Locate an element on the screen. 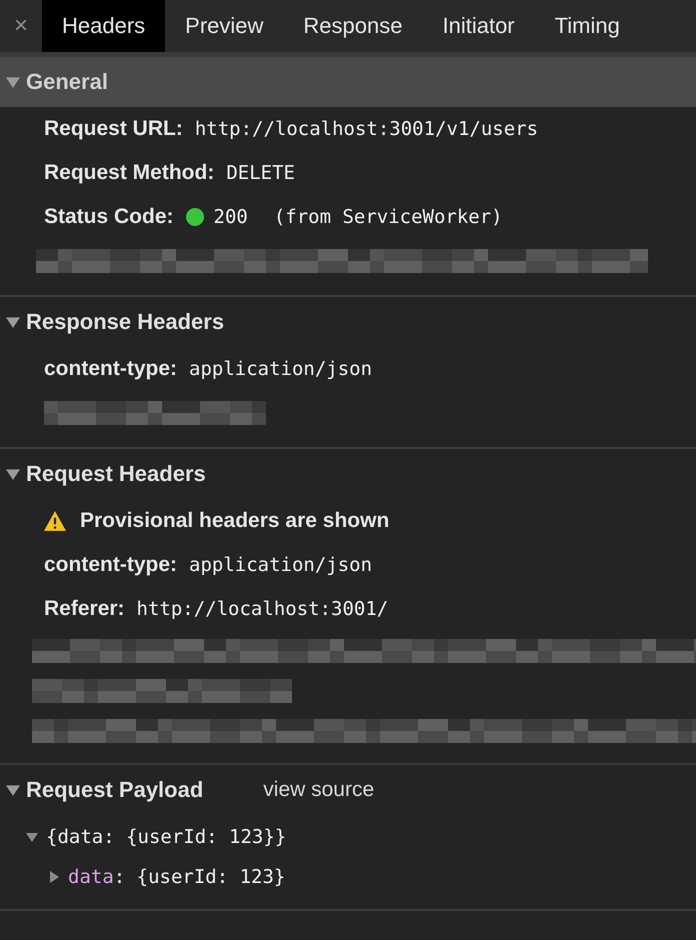 The image size is (696, 940). header-name: Status Code: is located at coordinates (109, 217).